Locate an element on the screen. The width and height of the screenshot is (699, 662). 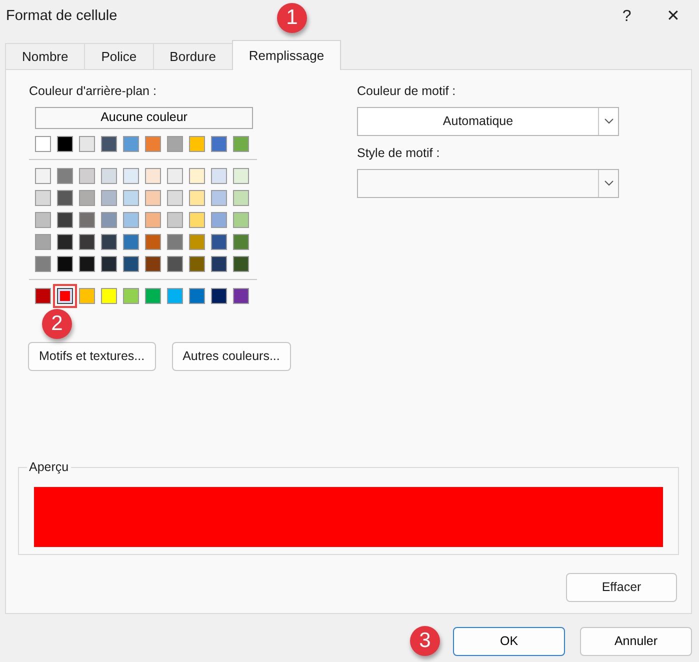
close-button: ✕ is located at coordinates (673, 17).